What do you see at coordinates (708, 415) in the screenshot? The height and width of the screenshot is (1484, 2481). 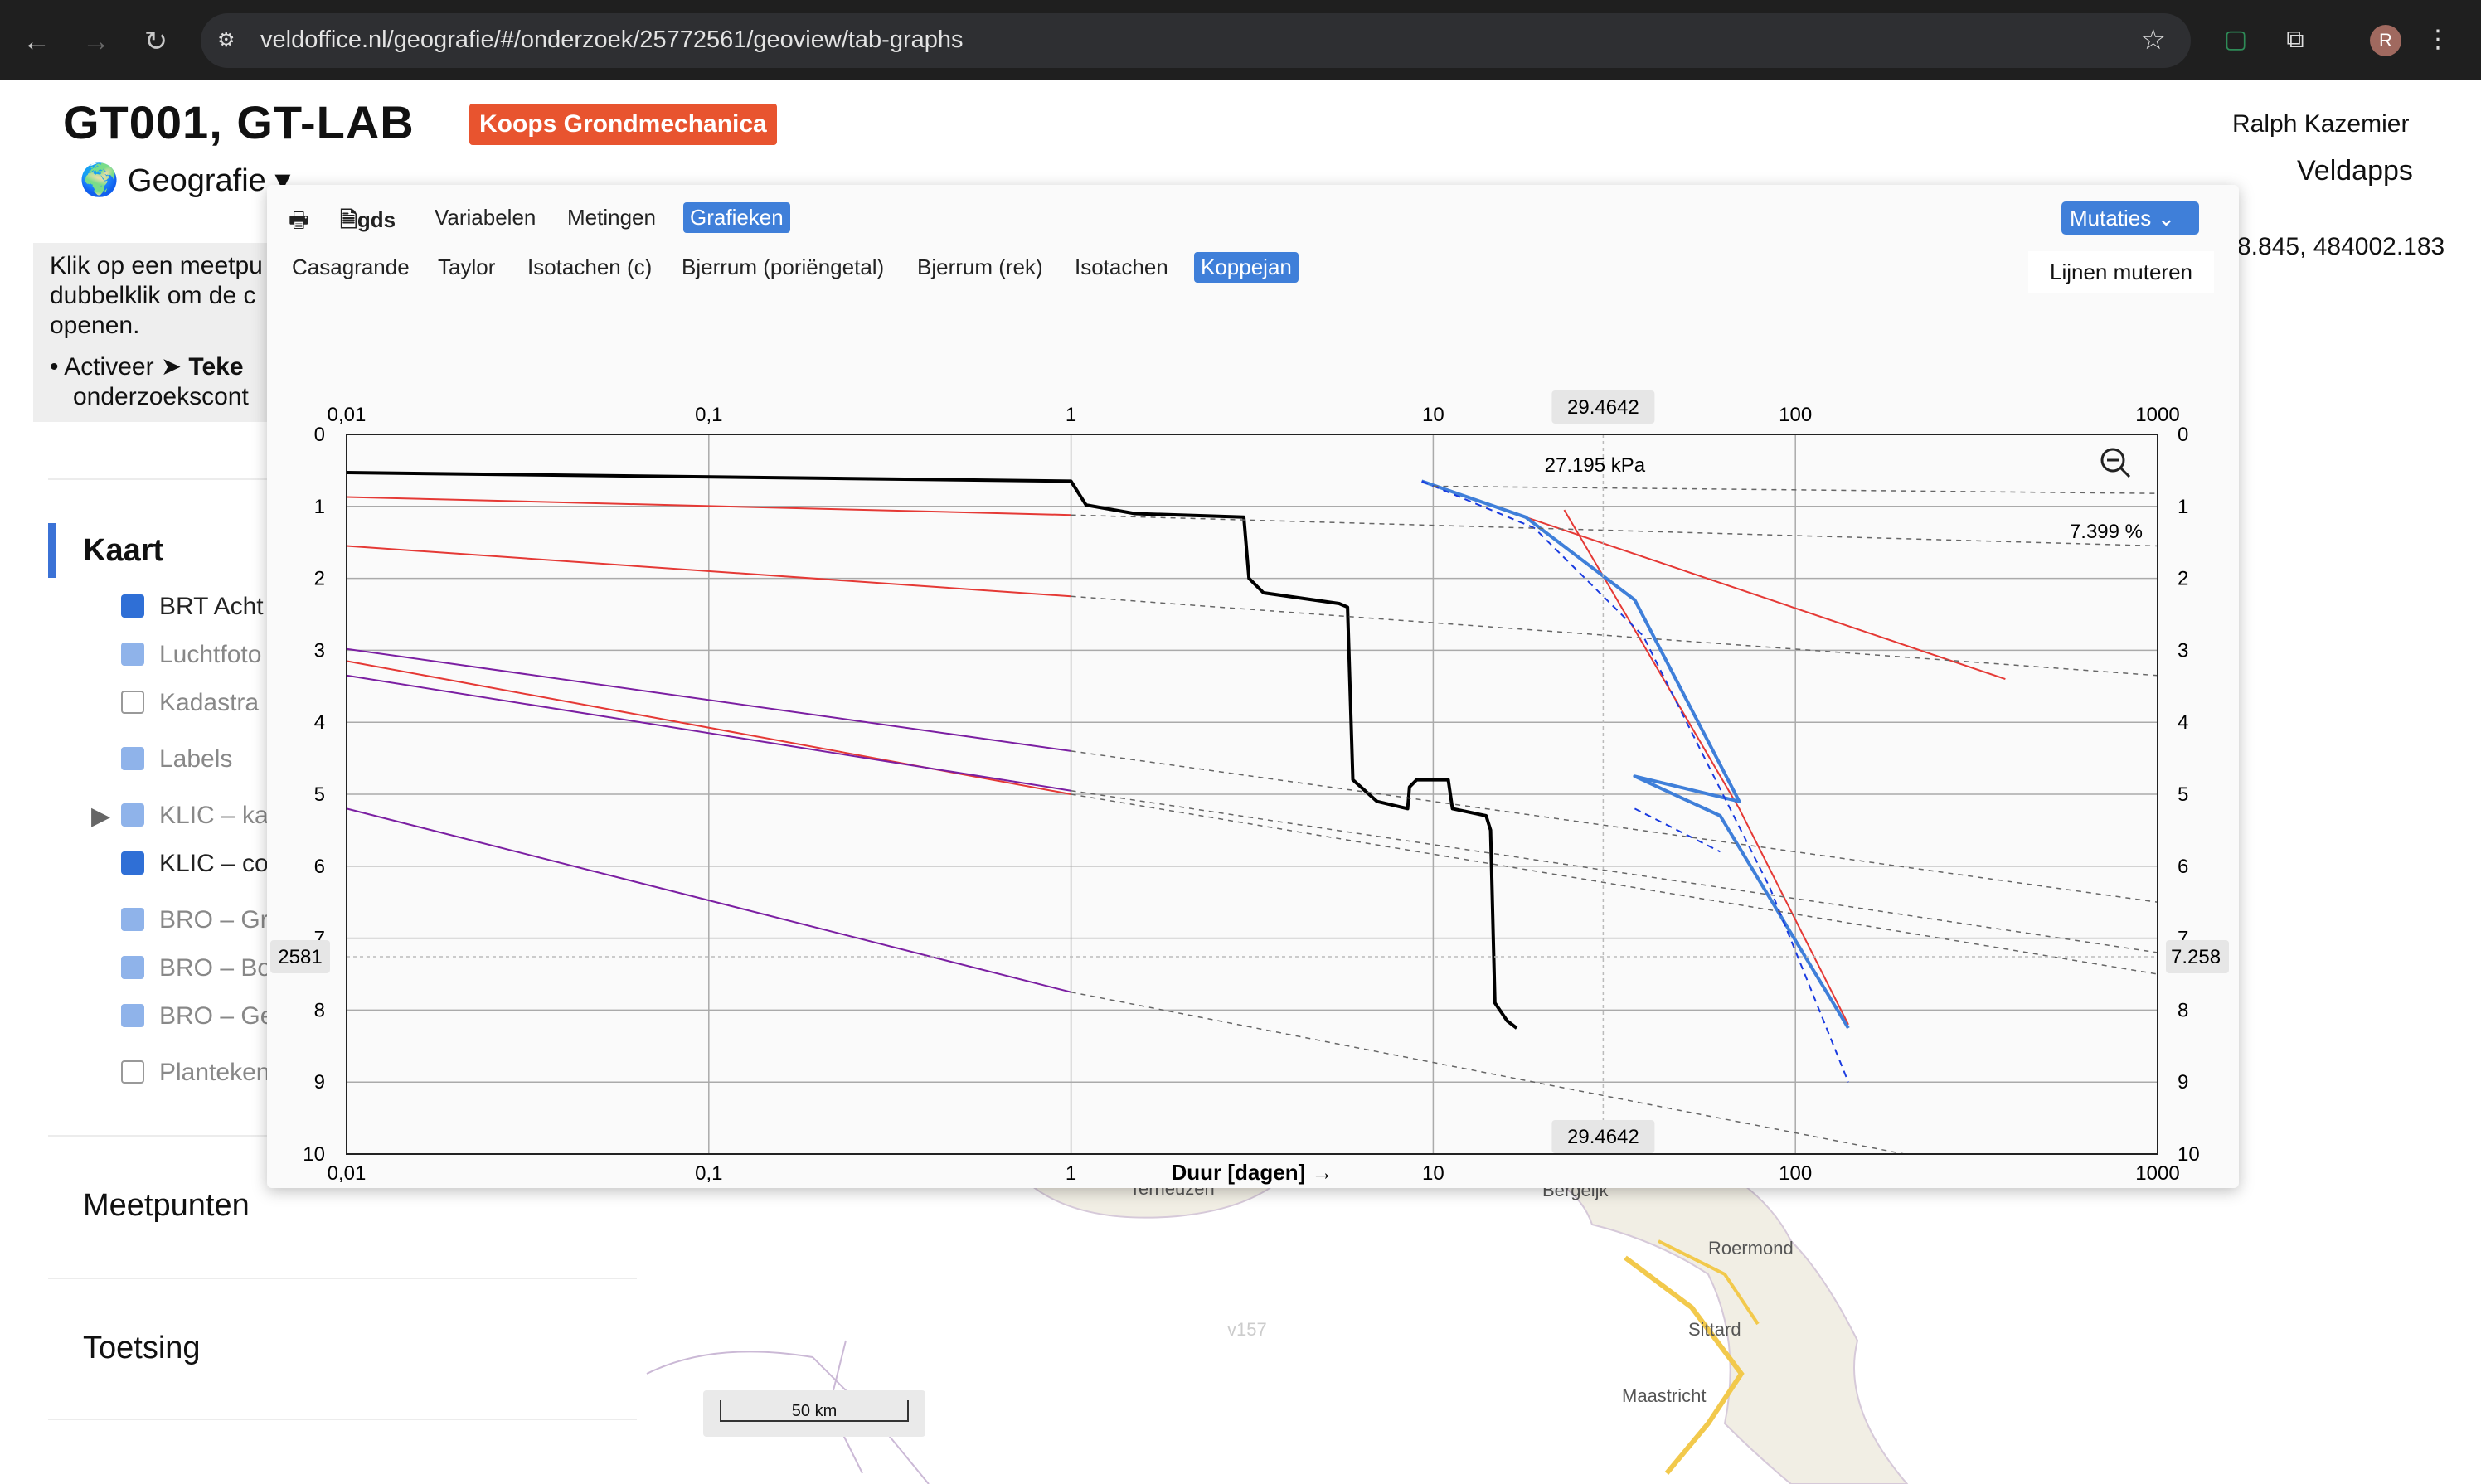 I see `x-tick-label-top: 0,1` at bounding box center [708, 415].